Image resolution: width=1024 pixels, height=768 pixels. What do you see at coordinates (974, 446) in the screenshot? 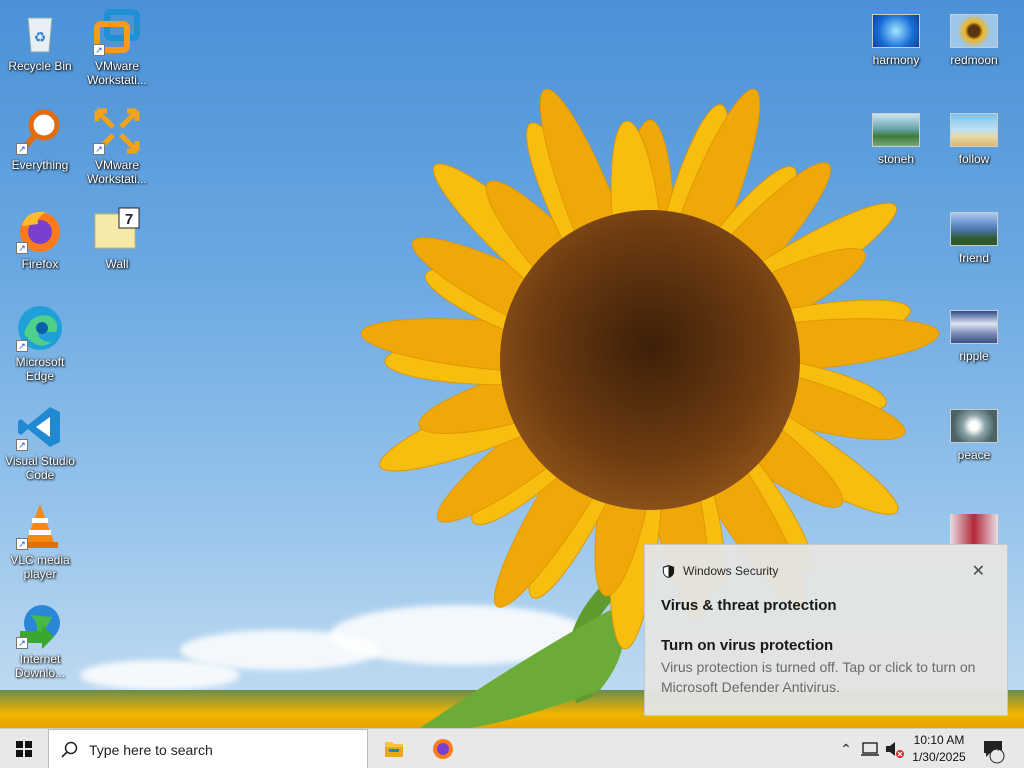
I see `peace-image-icon: peace` at bounding box center [974, 446].